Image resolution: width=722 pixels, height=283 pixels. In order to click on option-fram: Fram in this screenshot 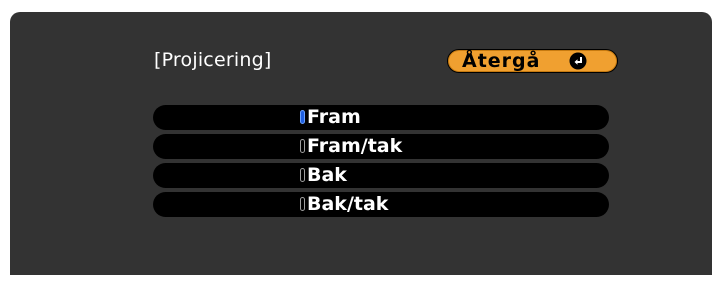, I will do `click(381, 117)`.